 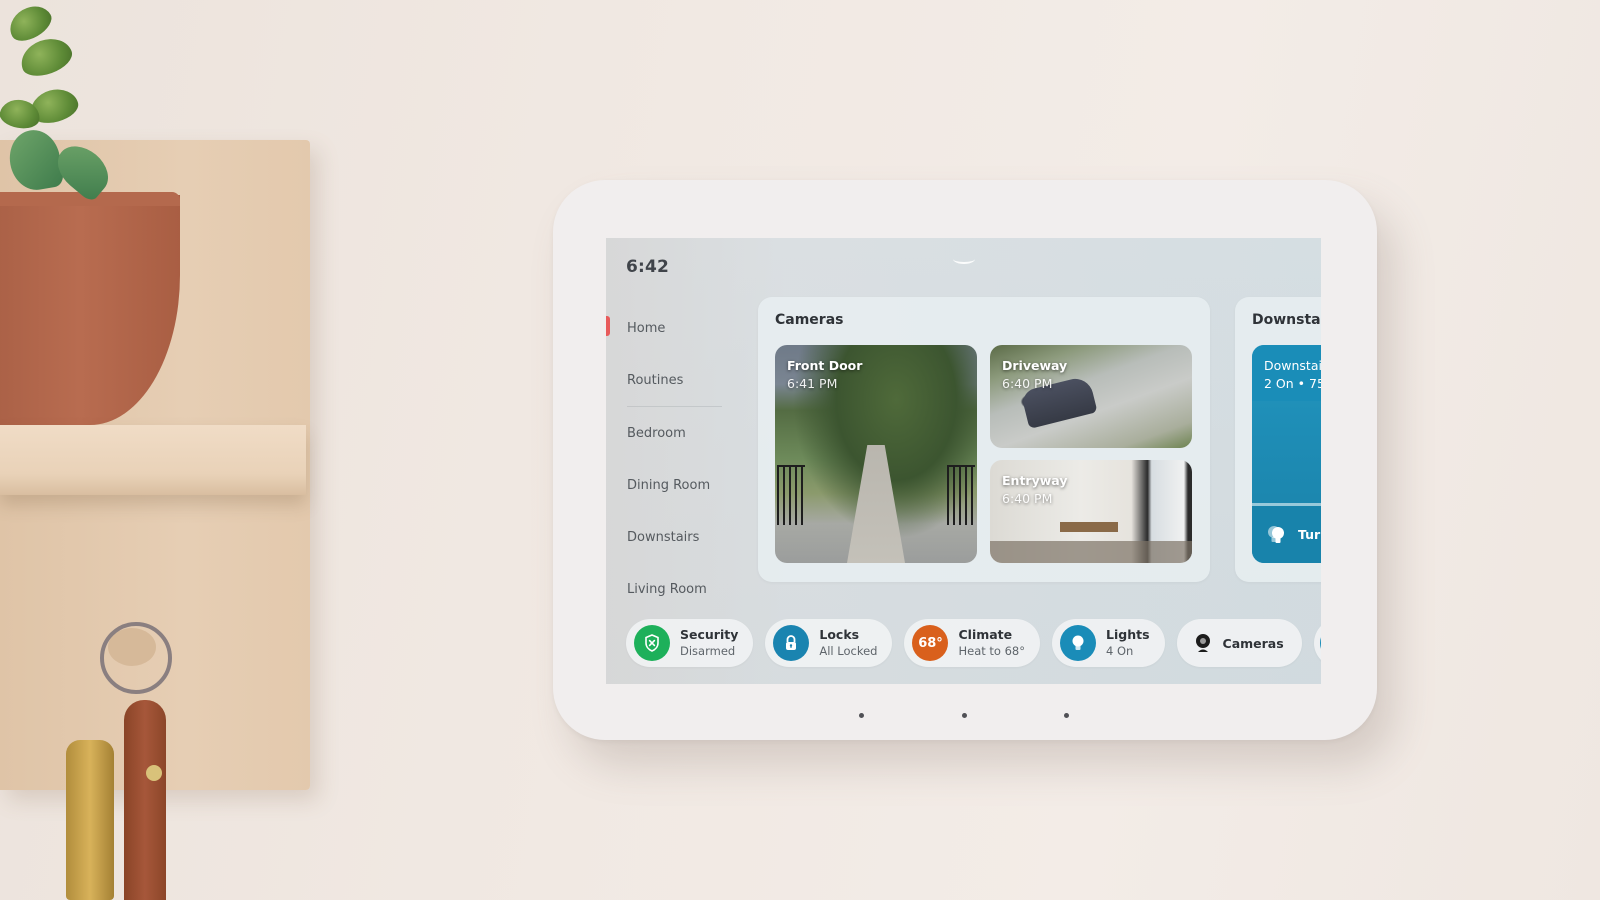 I want to click on lightbulbs-icon, so click(x=1276, y=534).